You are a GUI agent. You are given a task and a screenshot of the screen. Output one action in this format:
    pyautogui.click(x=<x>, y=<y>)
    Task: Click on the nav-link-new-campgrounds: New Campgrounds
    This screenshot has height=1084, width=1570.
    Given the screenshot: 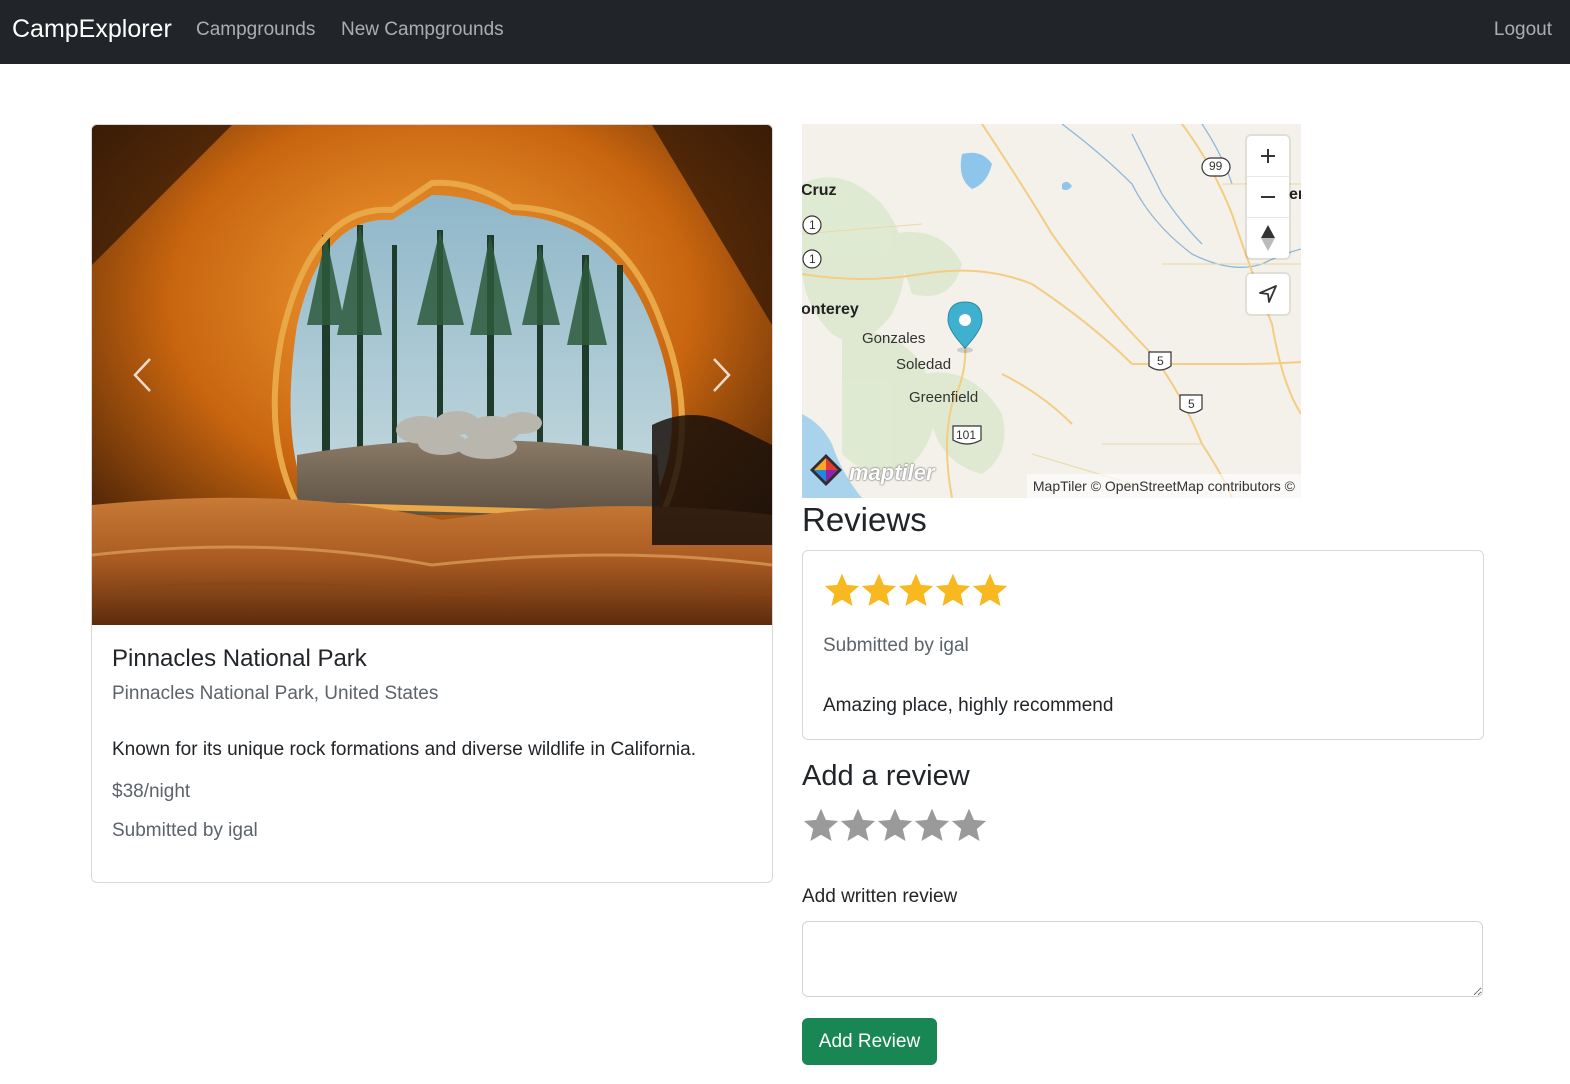 What is the action you would take?
    pyautogui.click(x=422, y=30)
    